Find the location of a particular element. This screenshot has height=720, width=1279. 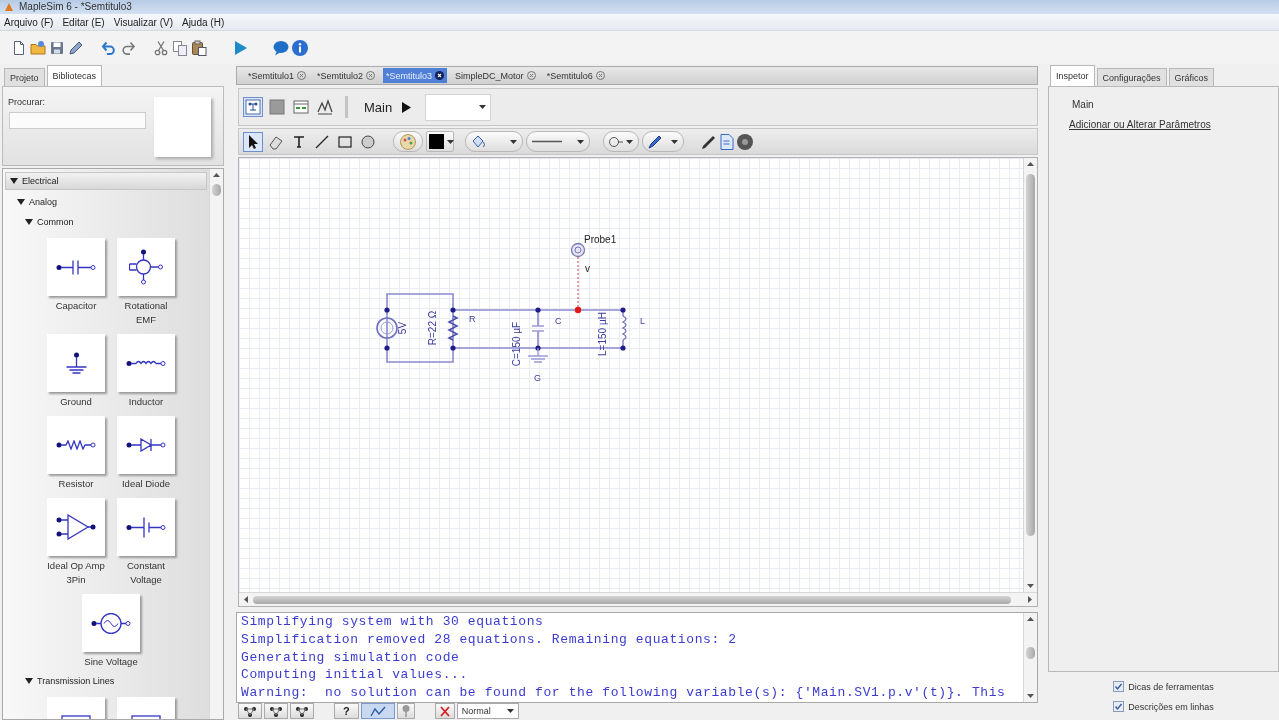

save-icon is located at coordinates (57, 47).